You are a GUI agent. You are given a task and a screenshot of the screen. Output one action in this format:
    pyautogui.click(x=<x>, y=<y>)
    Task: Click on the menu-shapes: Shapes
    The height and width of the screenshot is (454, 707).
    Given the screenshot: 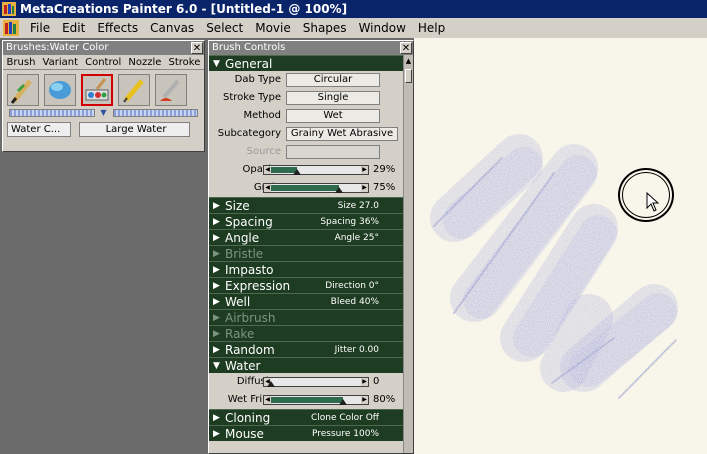 What is the action you would take?
    pyautogui.click(x=325, y=28)
    